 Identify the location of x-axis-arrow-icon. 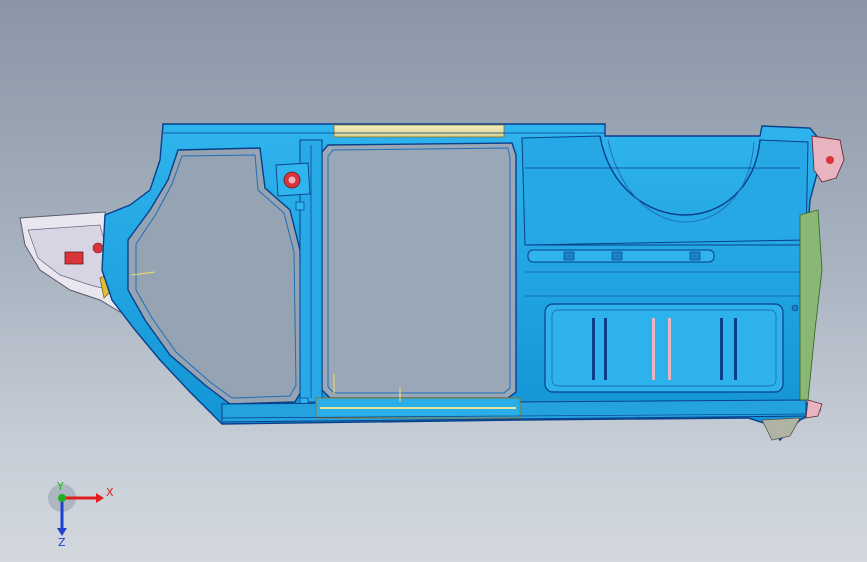
(100, 498).